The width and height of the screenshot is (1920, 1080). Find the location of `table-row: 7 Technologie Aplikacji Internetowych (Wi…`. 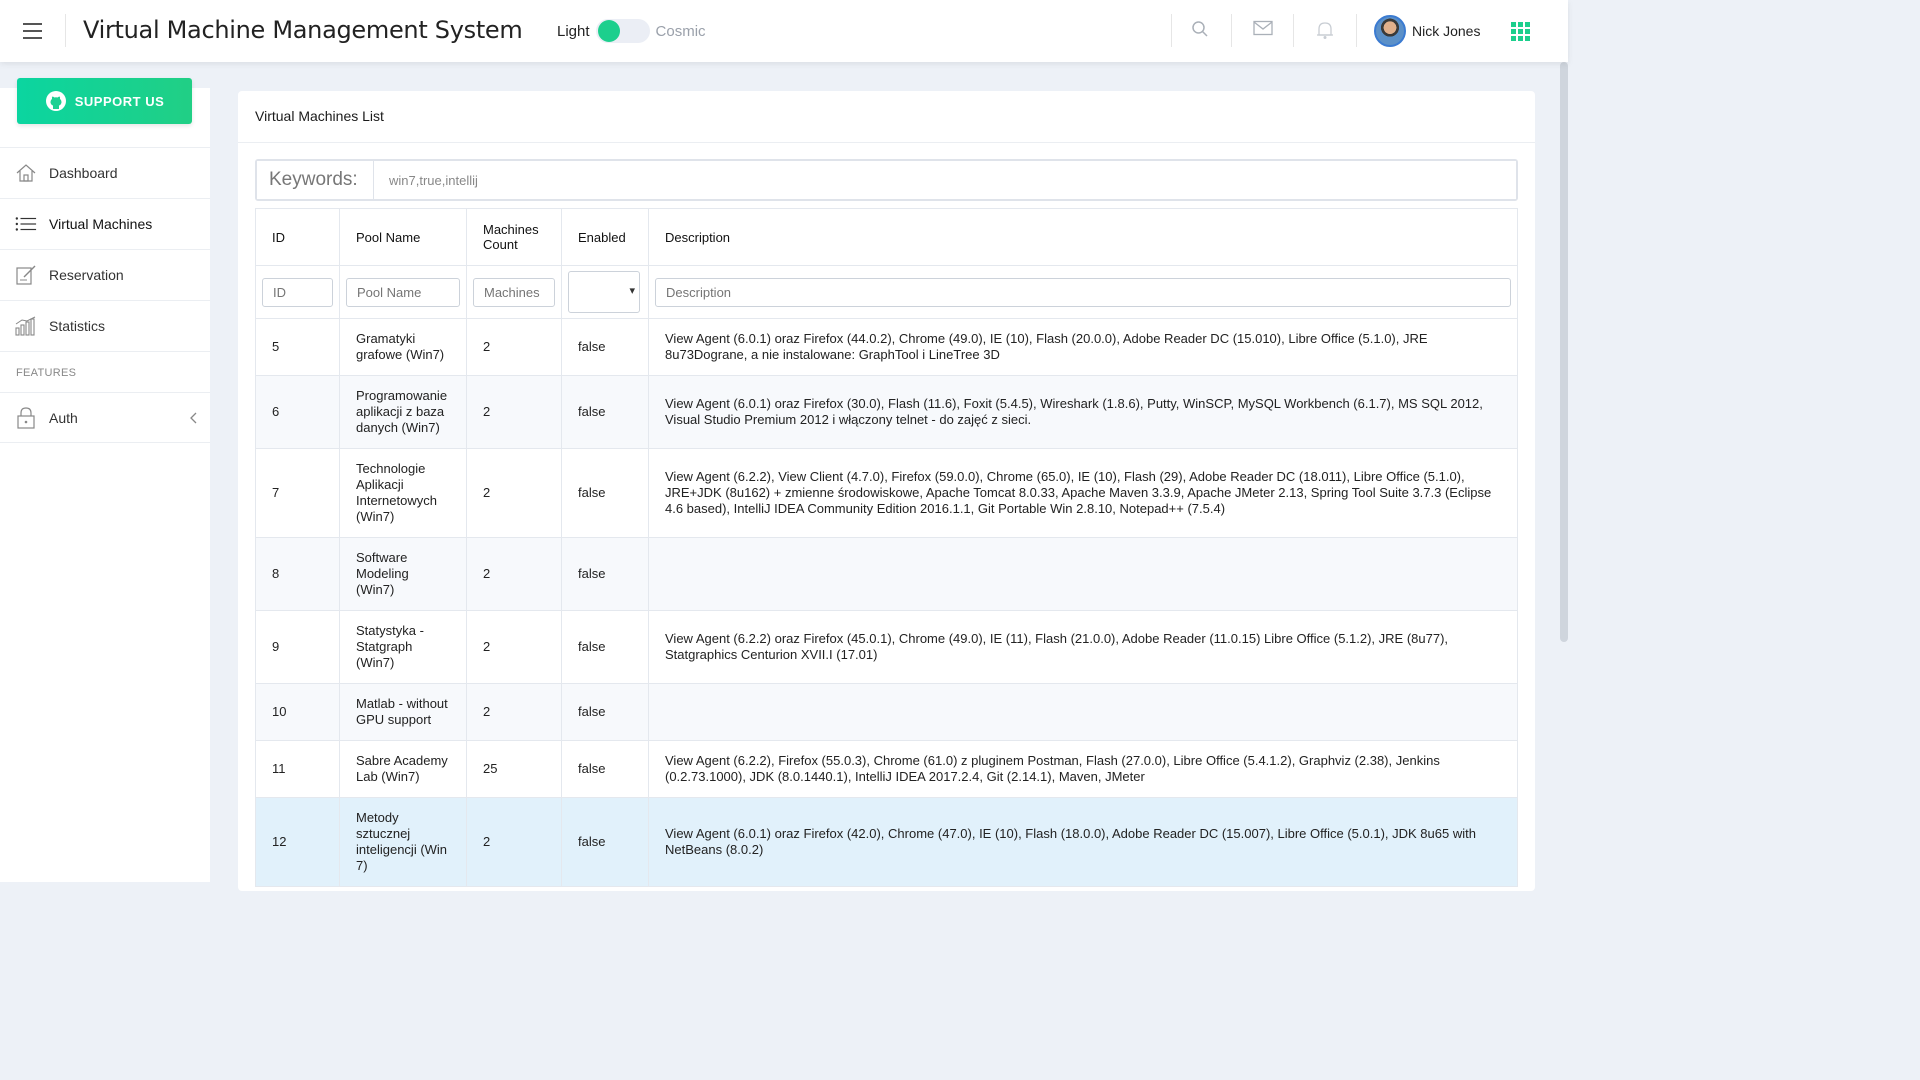

table-row: 7 Technologie Aplikacji Internetowych (Wi… is located at coordinates (886, 493).